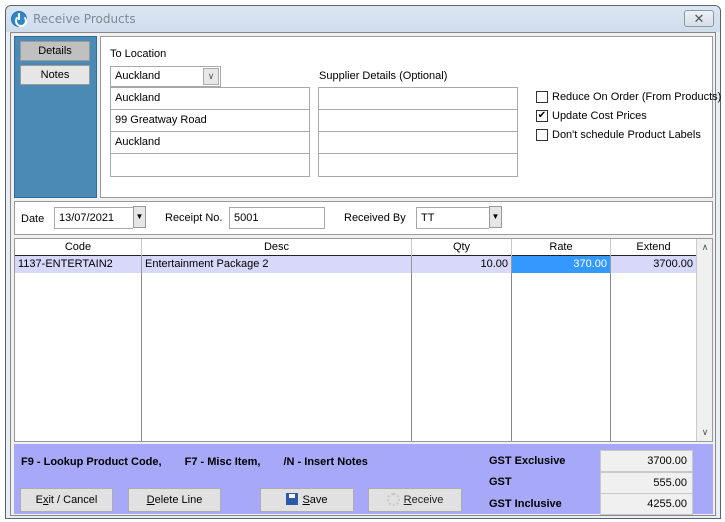 The width and height of the screenshot is (725, 522). Describe the element at coordinates (87, 218) in the screenshot. I see `date-value: 13/07/2021` at that location.